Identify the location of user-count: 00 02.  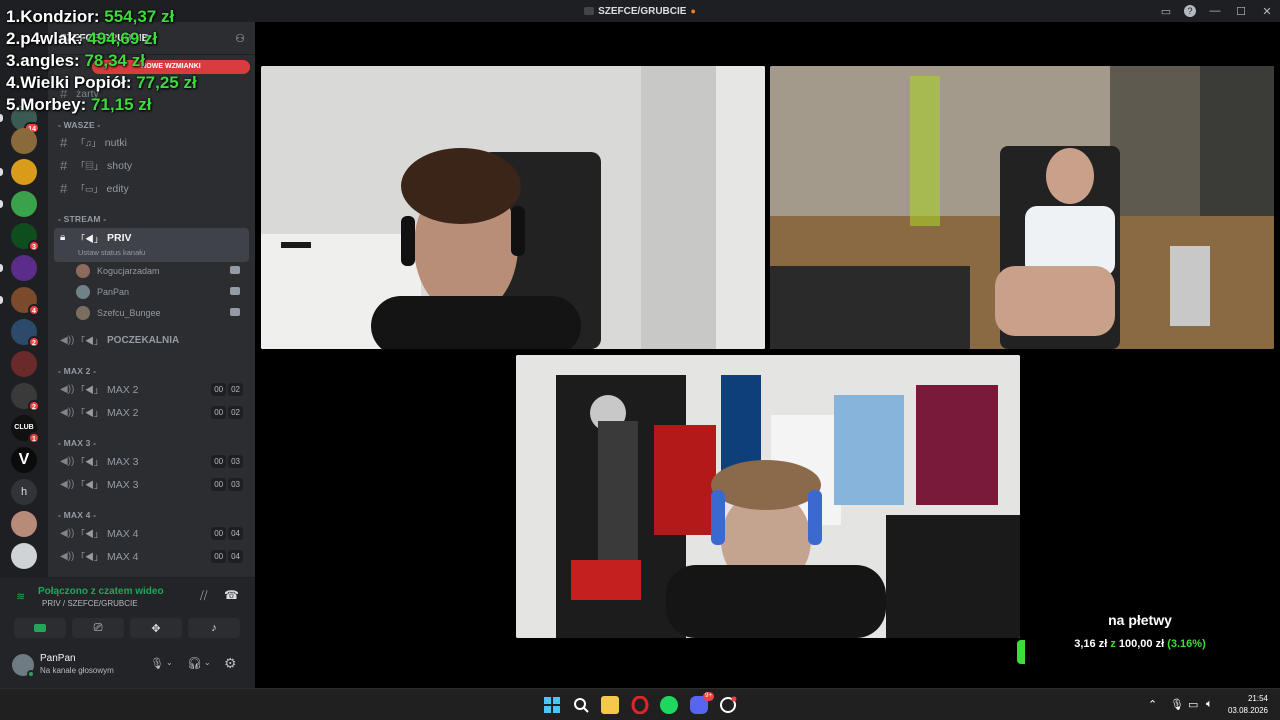
(227, 389).